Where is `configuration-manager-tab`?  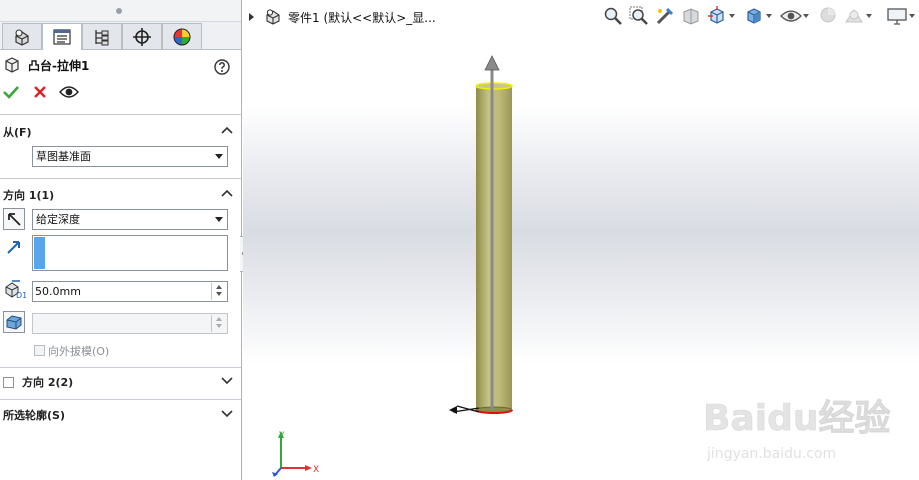
configuration-manager-tab is located at coordinates (102, 36).